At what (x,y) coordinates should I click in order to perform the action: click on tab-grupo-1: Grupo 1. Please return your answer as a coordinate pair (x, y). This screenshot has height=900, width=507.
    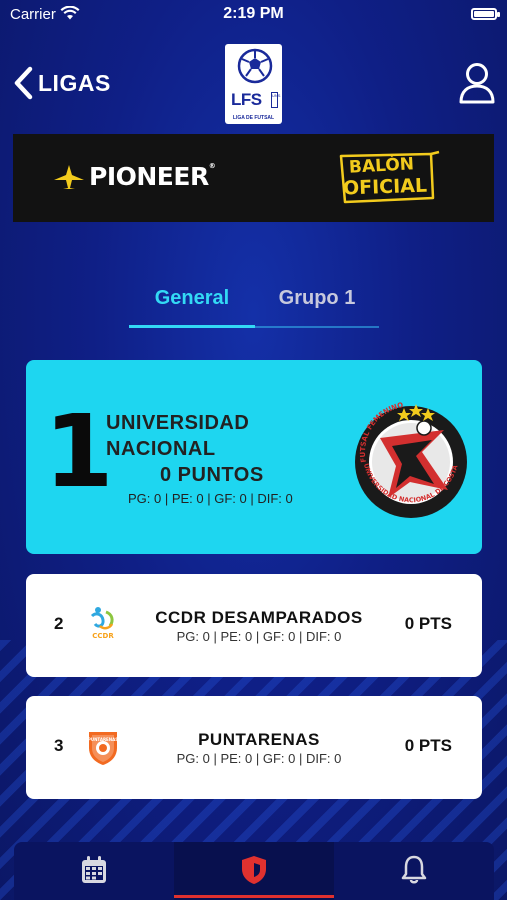
    Looking at the image, I should click on (317, 302).